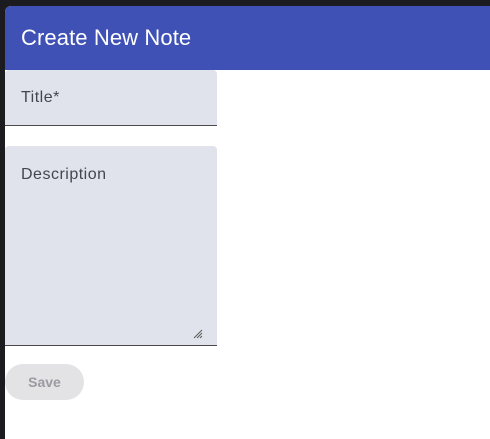  Describe the element at coordinates (40, 97) in the screenshot. I see `title-field-label: Title*` at that location.